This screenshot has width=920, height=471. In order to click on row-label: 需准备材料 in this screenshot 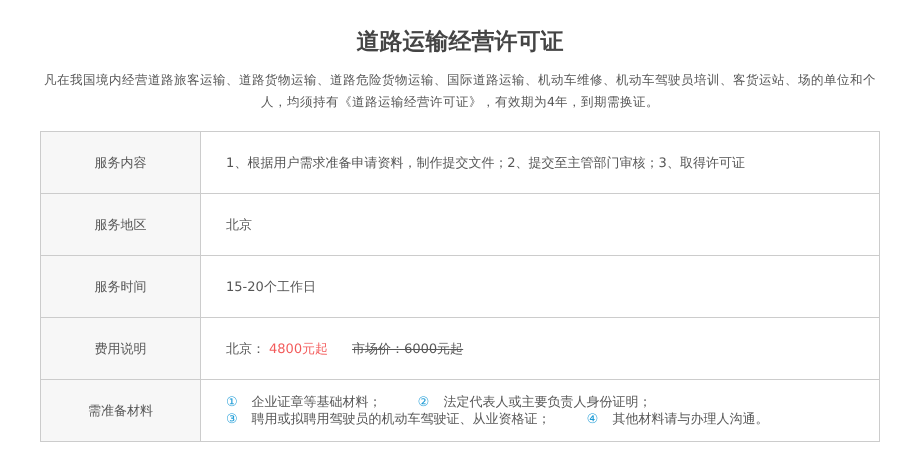, I will do `click(121, 410)`.